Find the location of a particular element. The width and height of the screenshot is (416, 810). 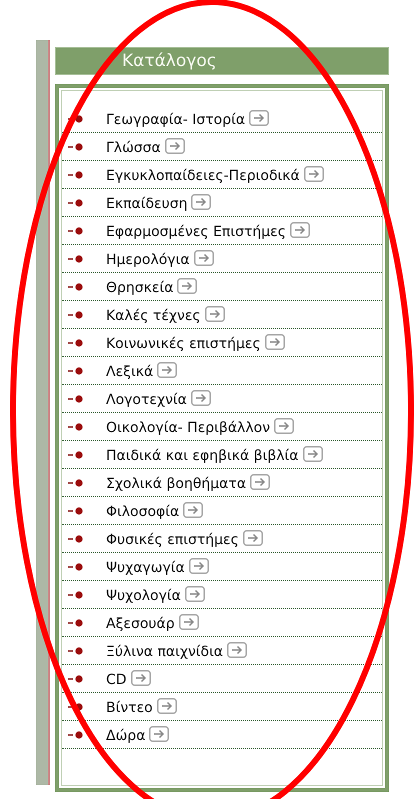

category-link: Ξύλινα παιχνίδια is located at coordinates (165, 652).